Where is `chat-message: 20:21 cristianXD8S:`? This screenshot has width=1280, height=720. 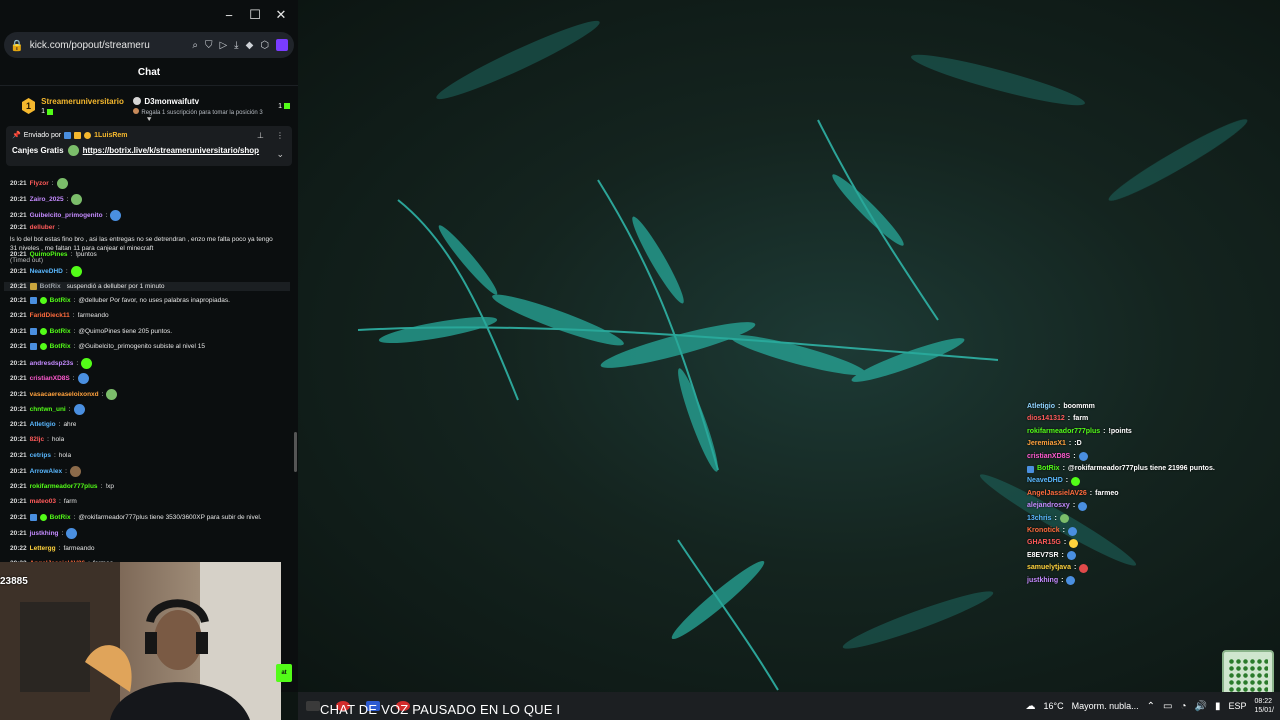 chat-message: 20:21 cristianXD8S: is located at coordinates (149, 378).